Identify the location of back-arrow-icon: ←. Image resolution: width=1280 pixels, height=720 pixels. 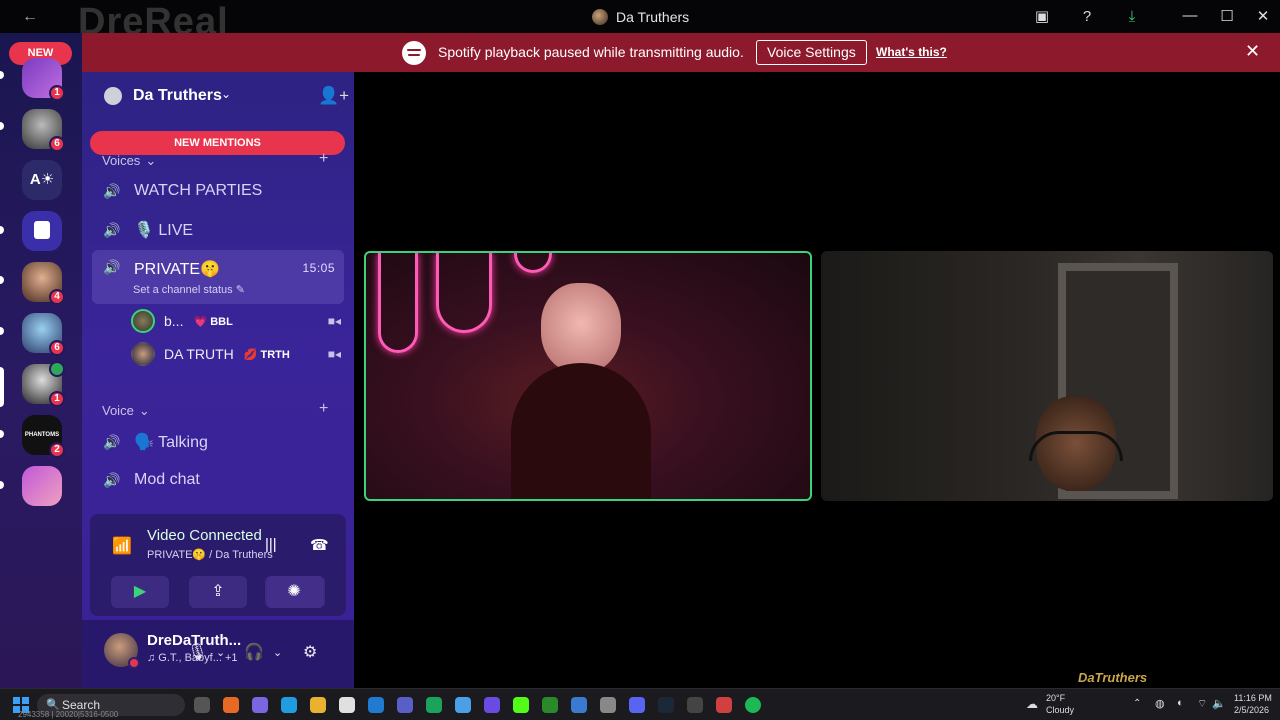
(30, 17).